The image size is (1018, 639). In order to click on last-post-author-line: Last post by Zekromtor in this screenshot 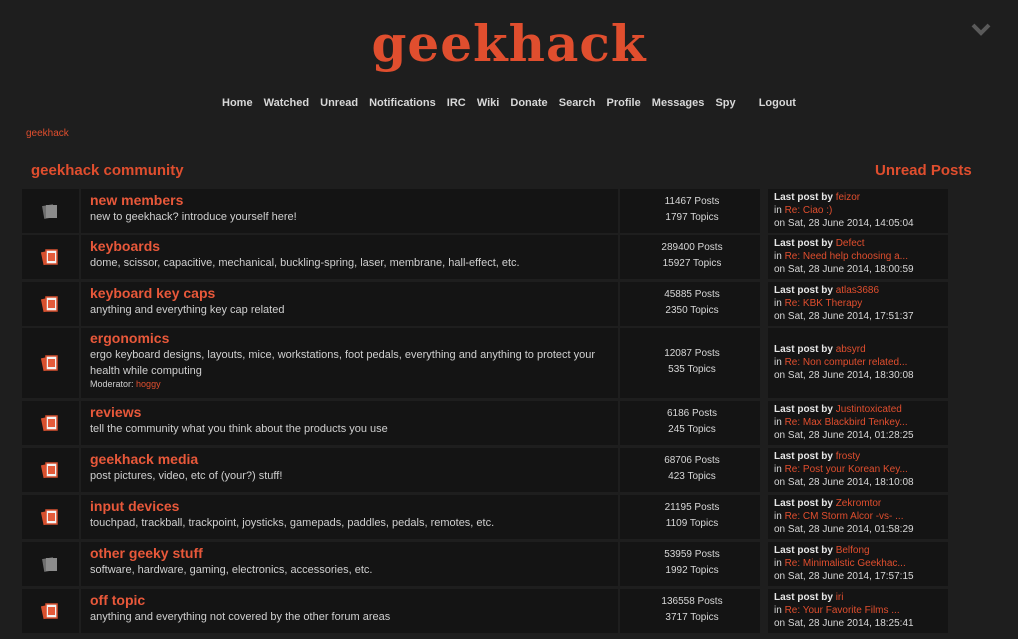, I will do `click(844, 503)`.